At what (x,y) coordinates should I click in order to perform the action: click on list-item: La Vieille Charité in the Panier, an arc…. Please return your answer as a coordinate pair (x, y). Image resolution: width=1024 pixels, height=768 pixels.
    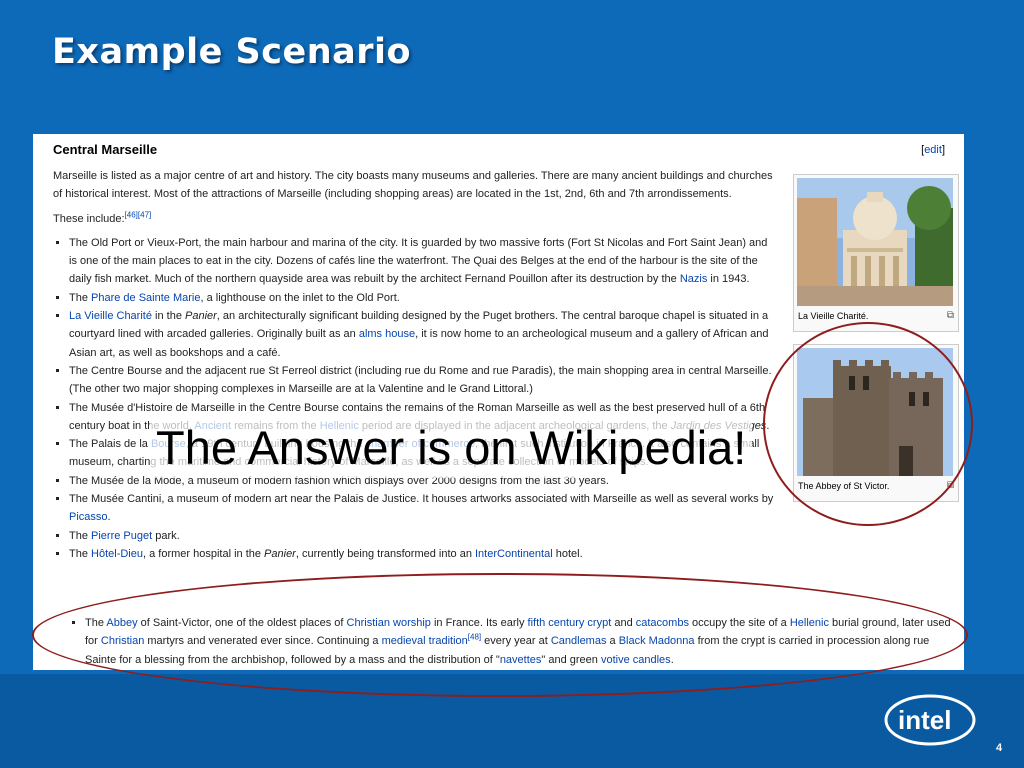
    Looking at the image, I should click on (423, 334).